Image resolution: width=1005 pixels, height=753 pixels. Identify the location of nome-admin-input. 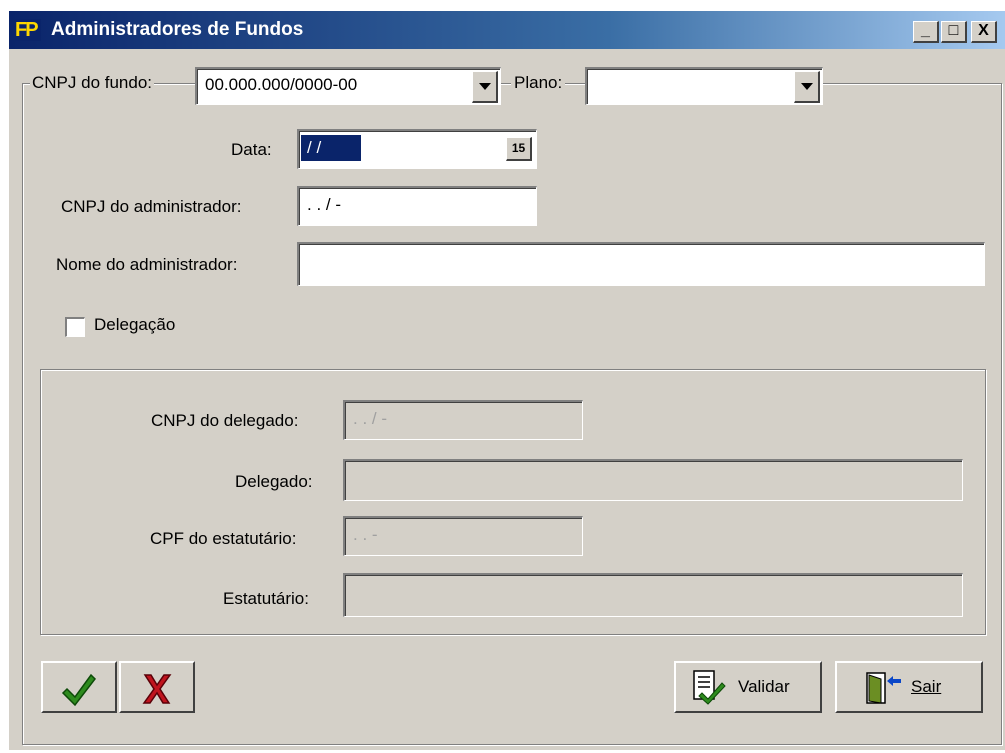
(641, 264).